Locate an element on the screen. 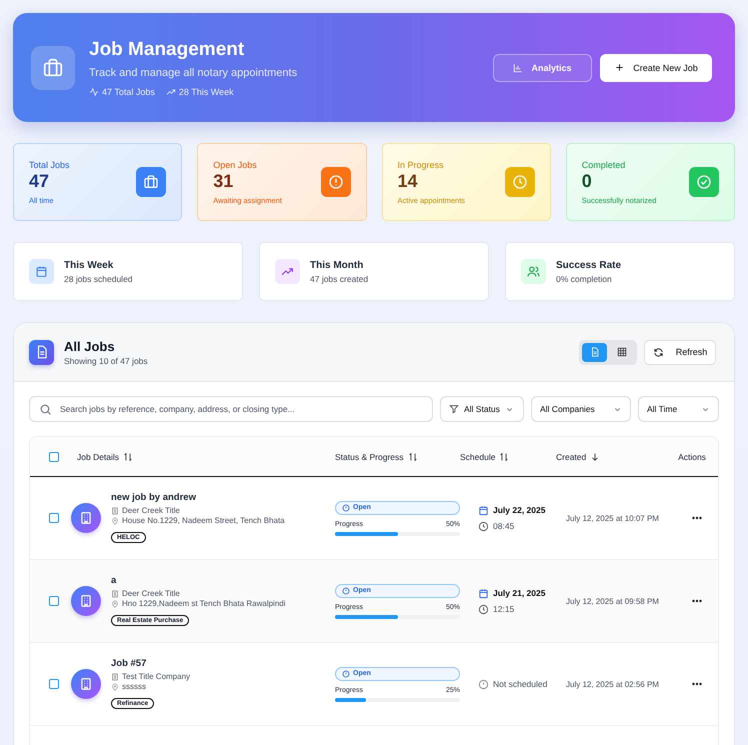 The image size is (748, 745). filter-icon is located at coordinates (454, 409).